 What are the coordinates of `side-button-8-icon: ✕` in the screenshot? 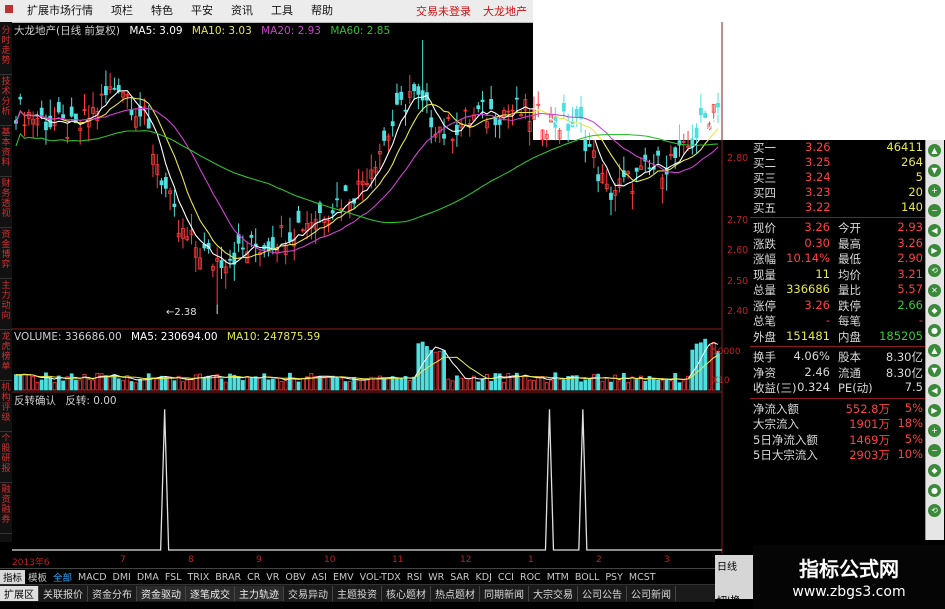 It's located at (934, 290).